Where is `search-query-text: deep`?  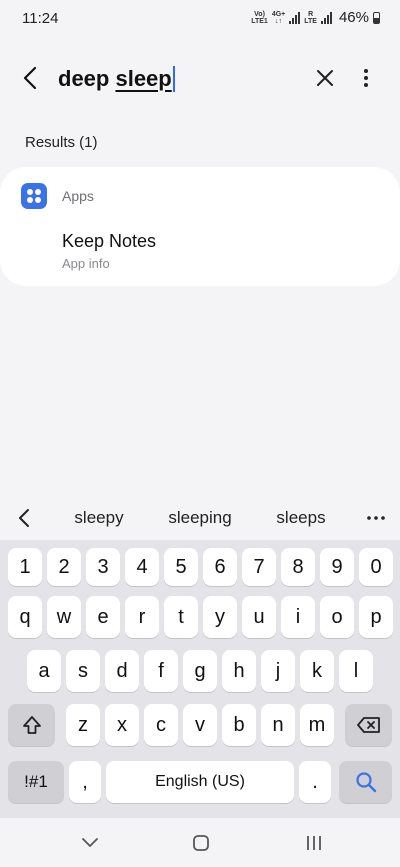 search-query-text: deep is located at coordinates (87, 78).